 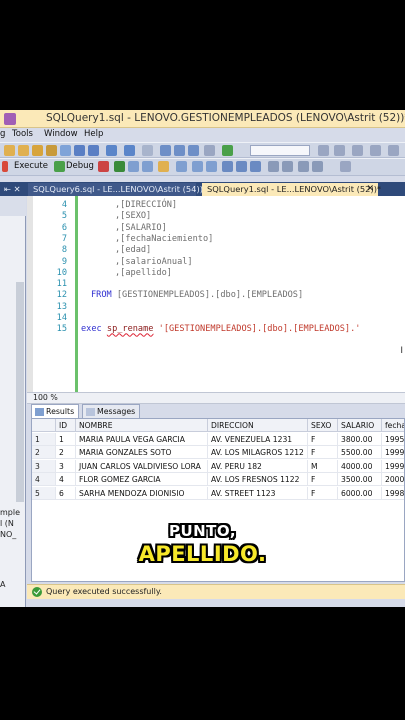 I want to click on grid-cell: 3800.00, so click(x=360, y=439).